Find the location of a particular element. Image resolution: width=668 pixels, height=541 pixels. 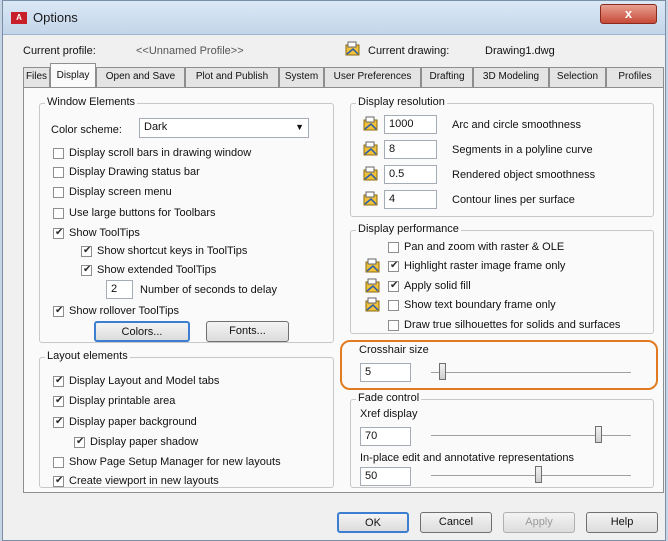

tooltip-delay-input: 2 is located at coordinates (119, 289).